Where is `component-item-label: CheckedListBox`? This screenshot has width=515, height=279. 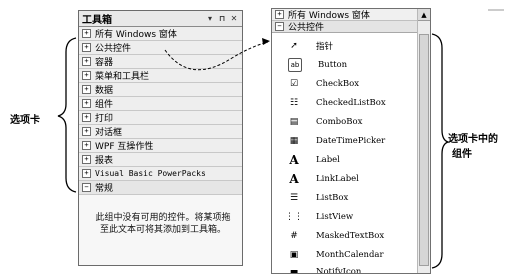 component-item-label: CheckedListBox is located at coordinates (351, 102).